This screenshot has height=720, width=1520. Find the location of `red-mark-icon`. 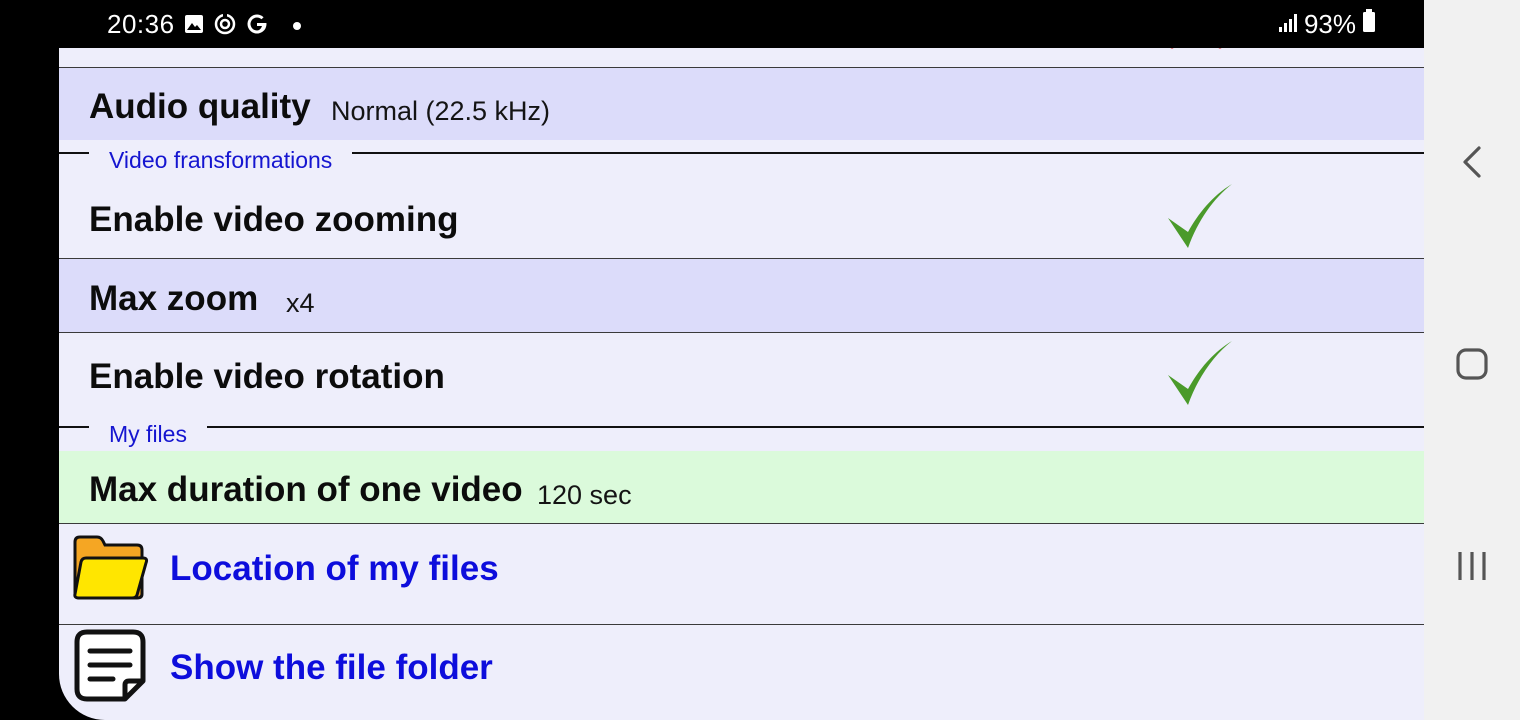

red-mark-icon is located at coordinates (1196, 48).